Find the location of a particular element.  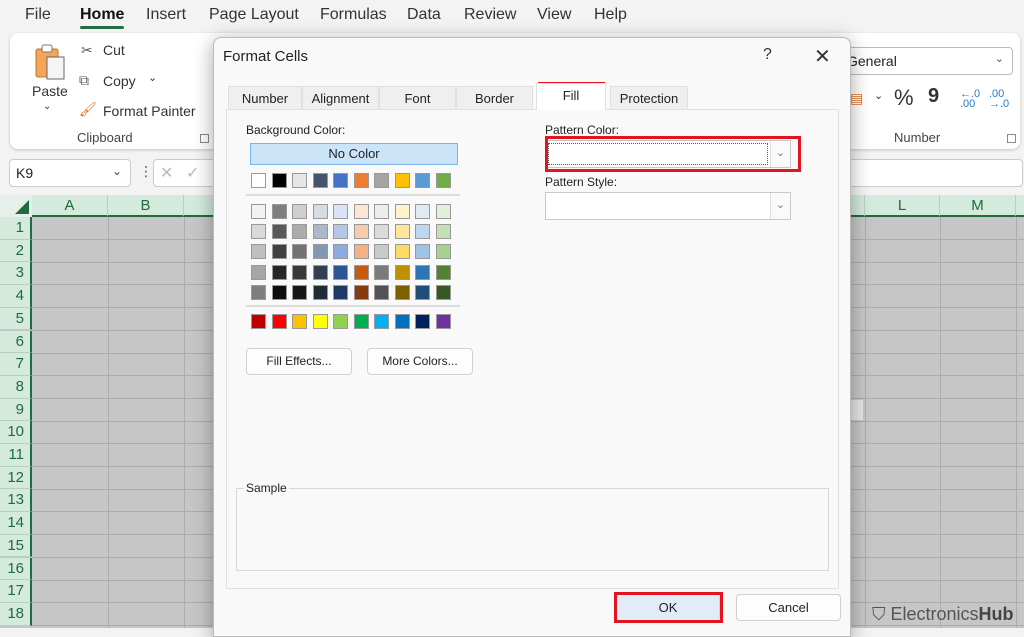

number-format-dropdown: General ⌄ is located at coordinates (926, 61).